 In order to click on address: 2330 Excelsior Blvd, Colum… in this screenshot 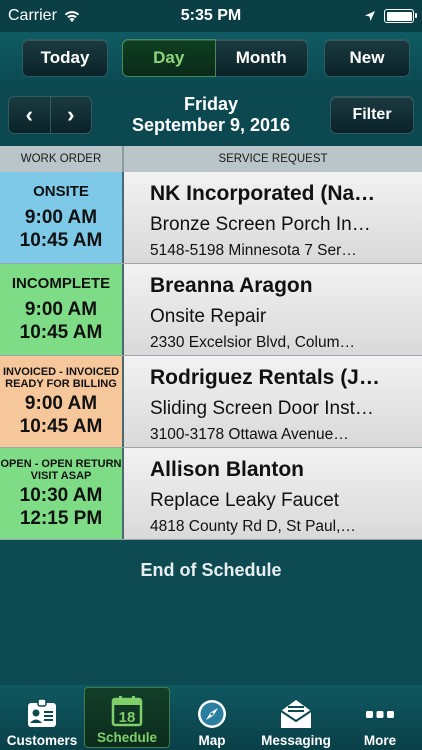, I will do `click(253, 342)`.